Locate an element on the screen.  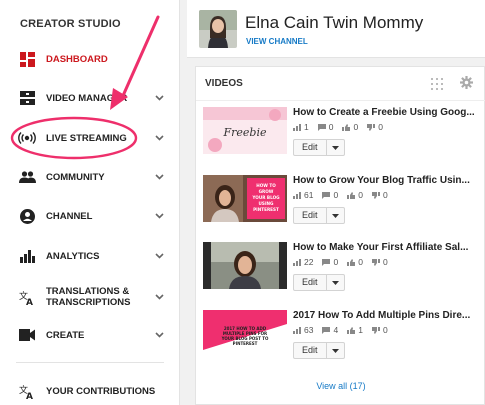
sidebar-item-label: COMMUNITY is located at coordinates (75, 177).